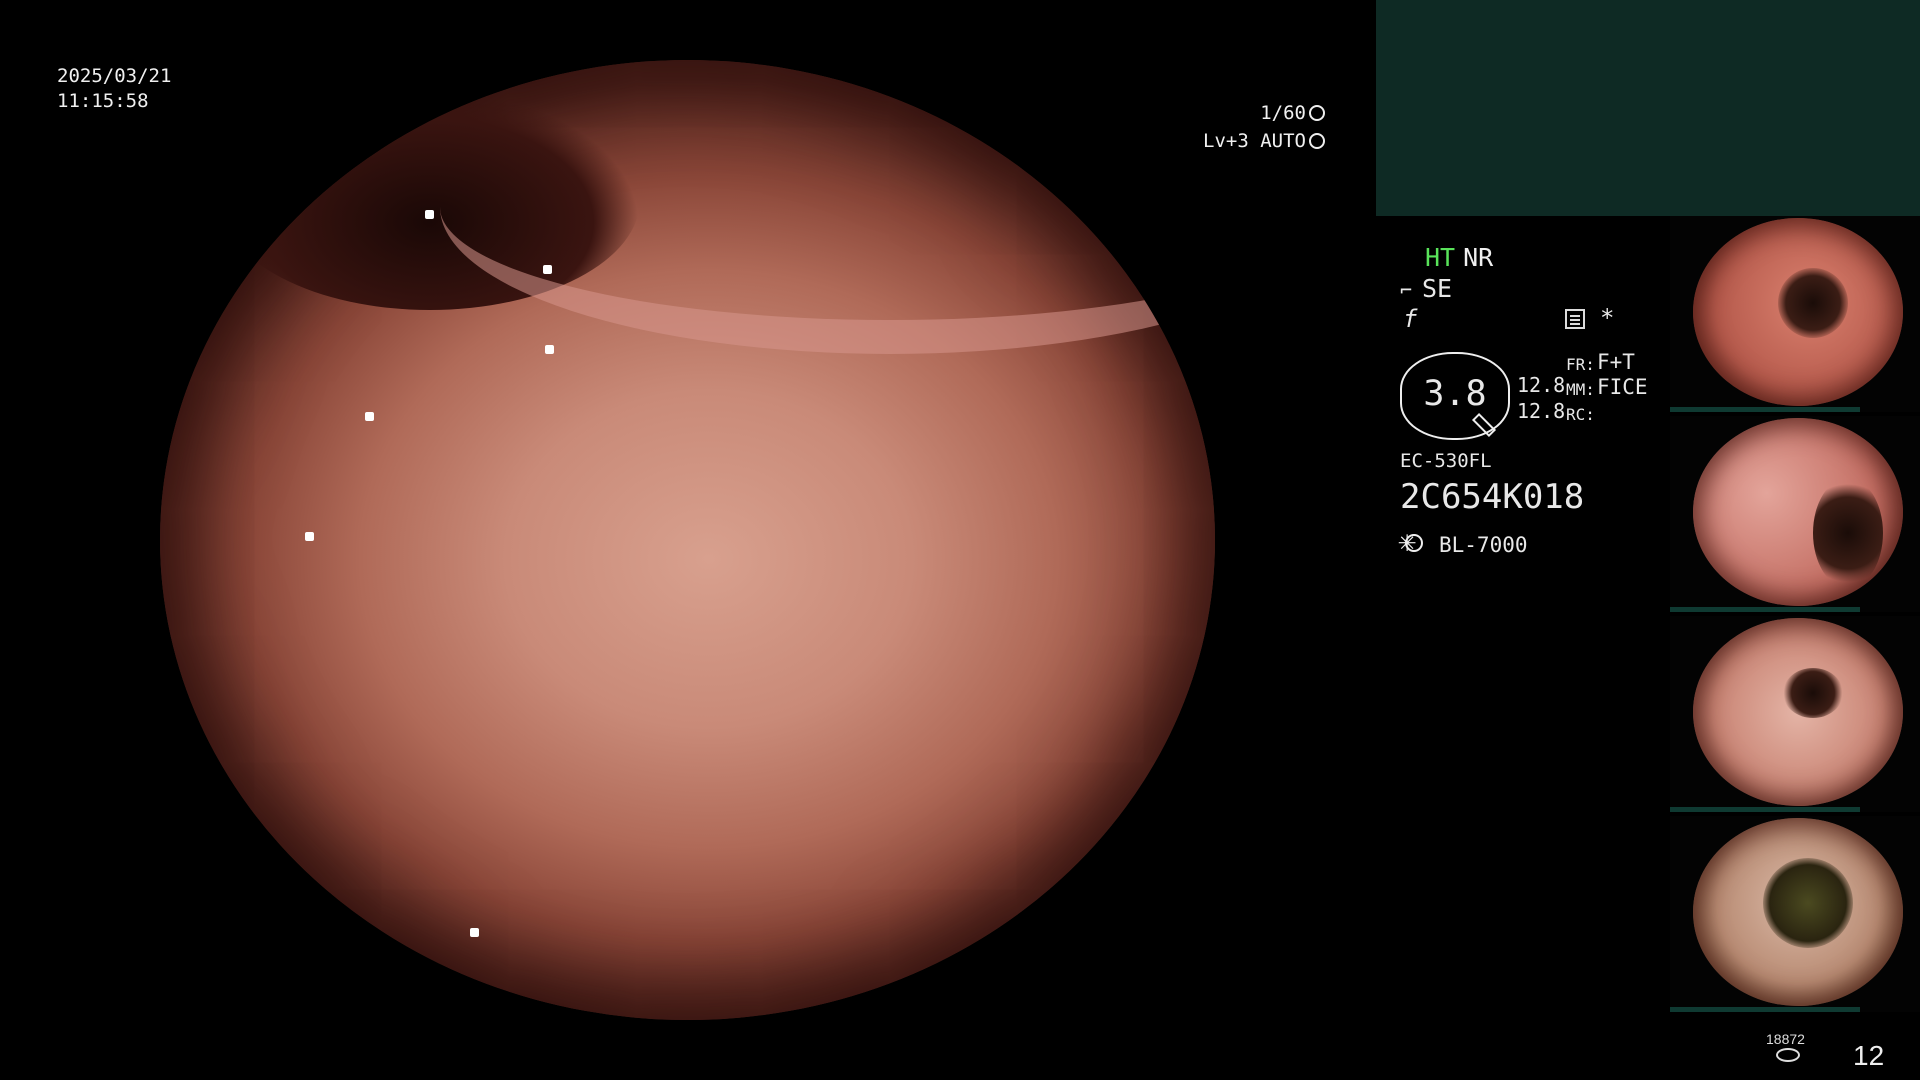 The width and height of the screenshot is (1920, 1080). I want to click on mucosal-fold, so click(827, 207).